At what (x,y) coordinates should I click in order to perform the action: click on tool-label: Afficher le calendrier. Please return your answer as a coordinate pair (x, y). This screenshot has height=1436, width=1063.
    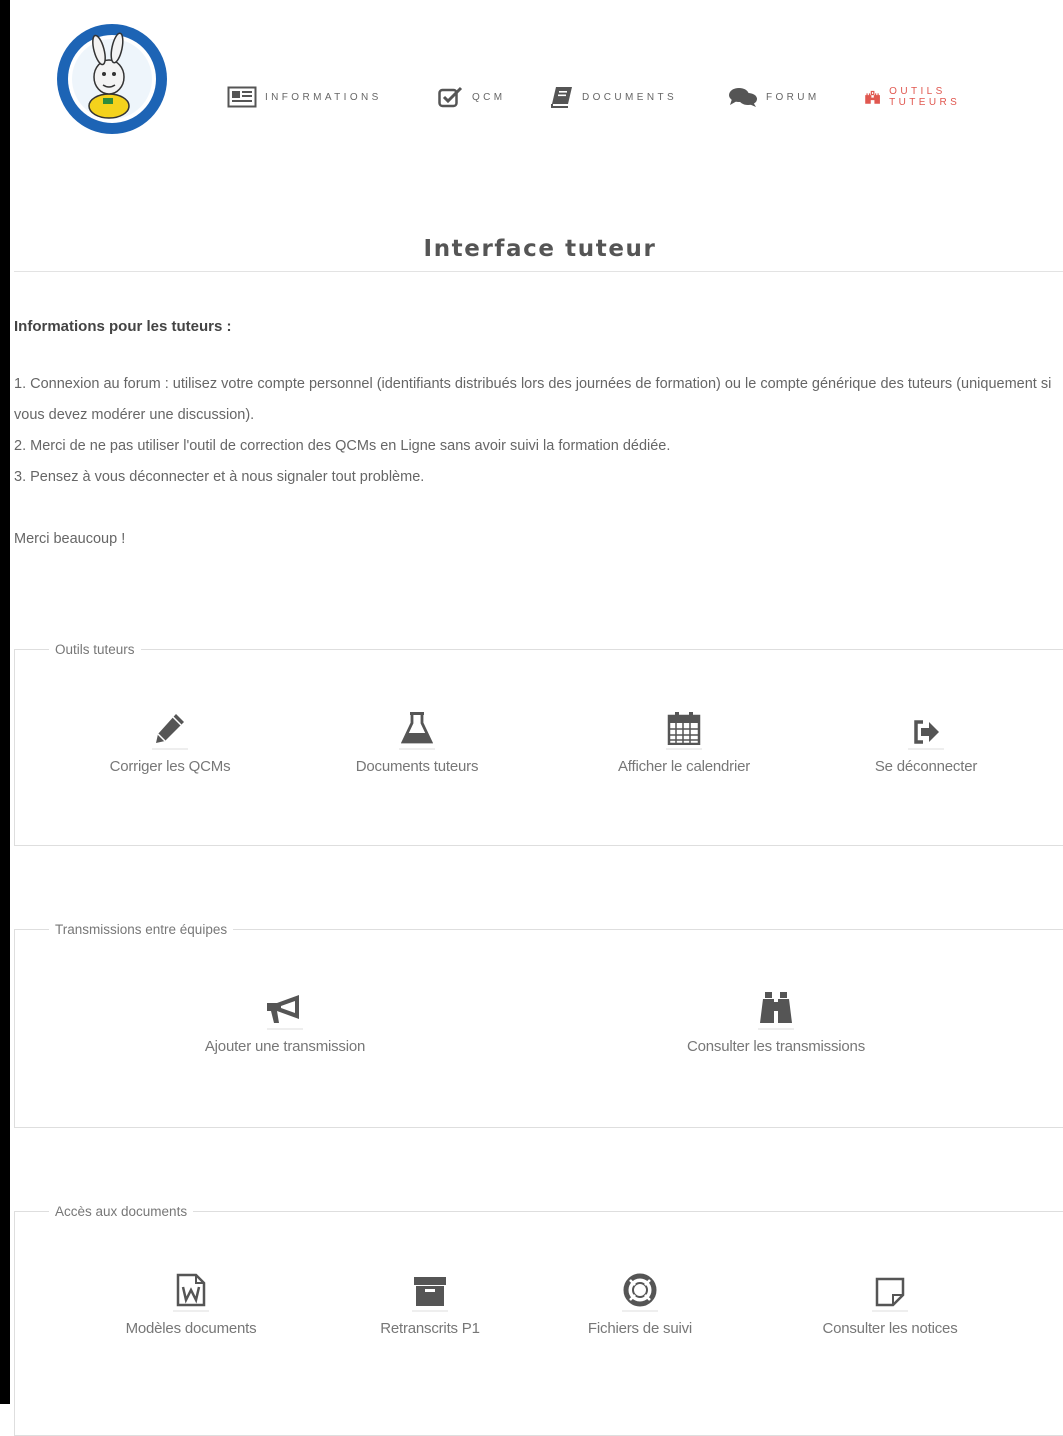
    Looking at the image, I should click on (684, 766).